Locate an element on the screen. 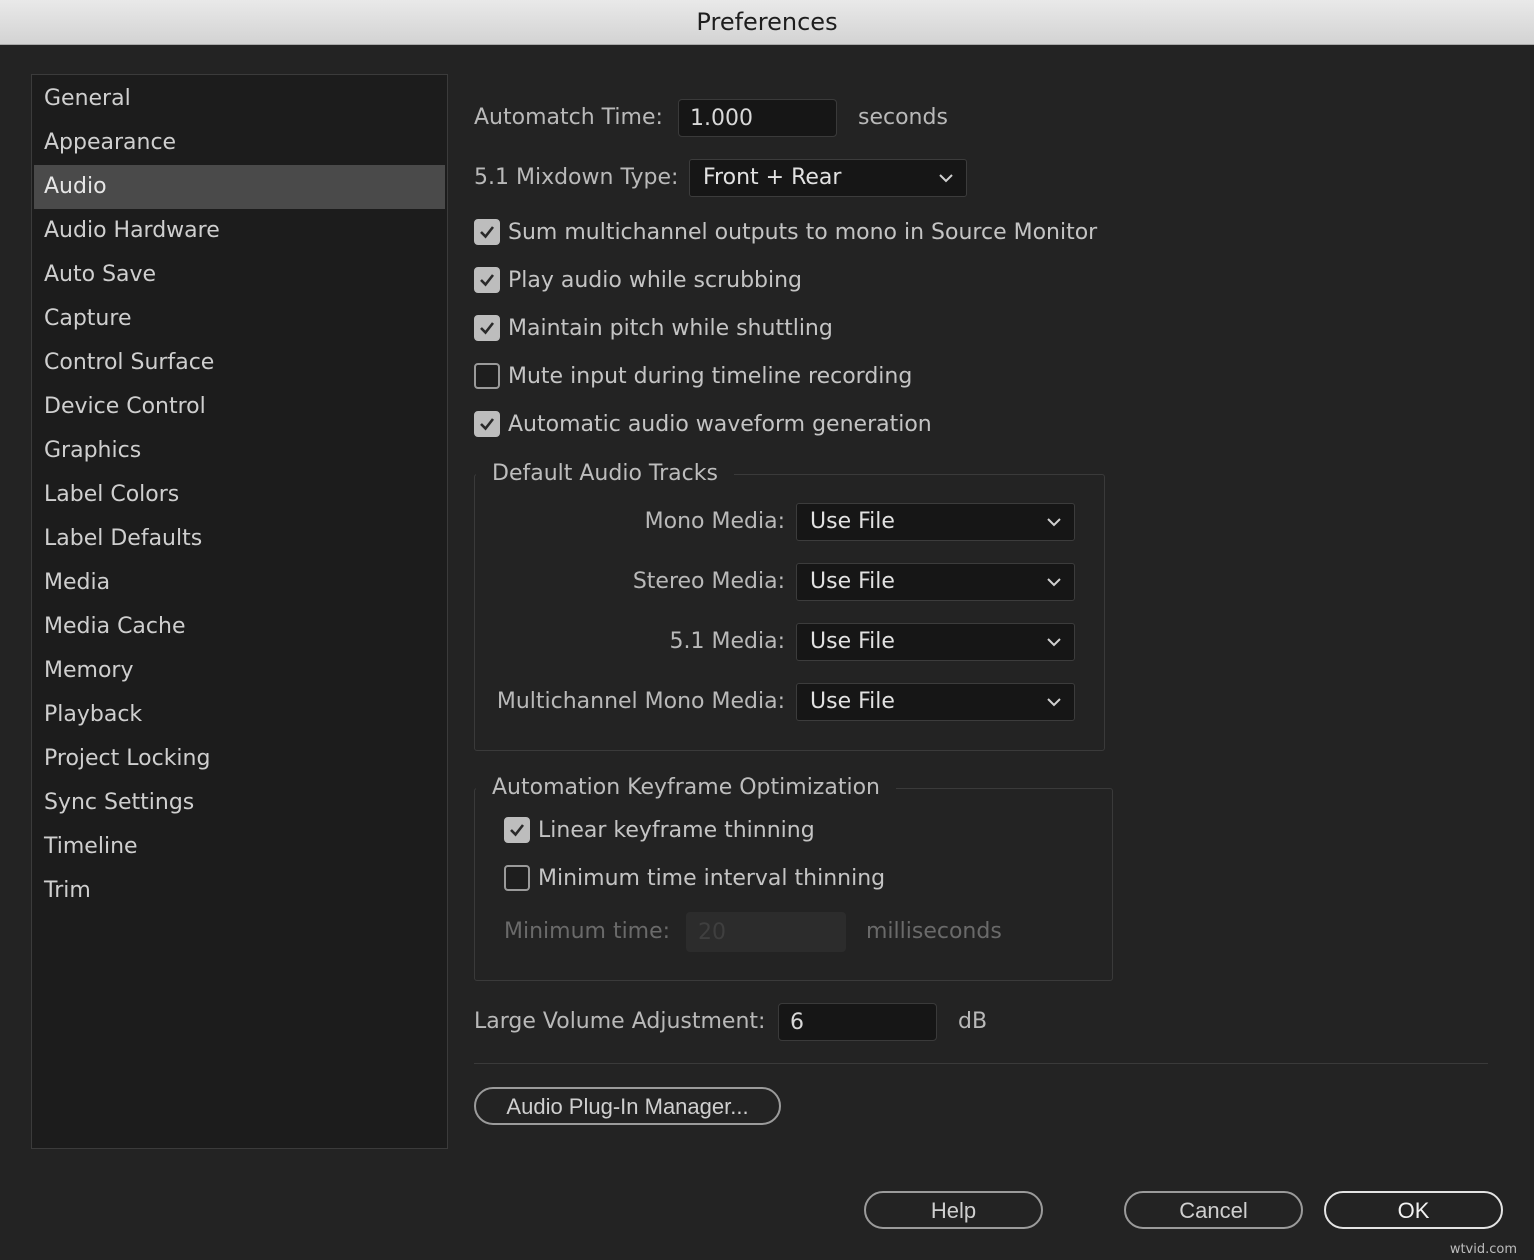 This screenshot has width=1534, height=1260. sidebar-item-capture: Capture is located at coordinates (239, 319).